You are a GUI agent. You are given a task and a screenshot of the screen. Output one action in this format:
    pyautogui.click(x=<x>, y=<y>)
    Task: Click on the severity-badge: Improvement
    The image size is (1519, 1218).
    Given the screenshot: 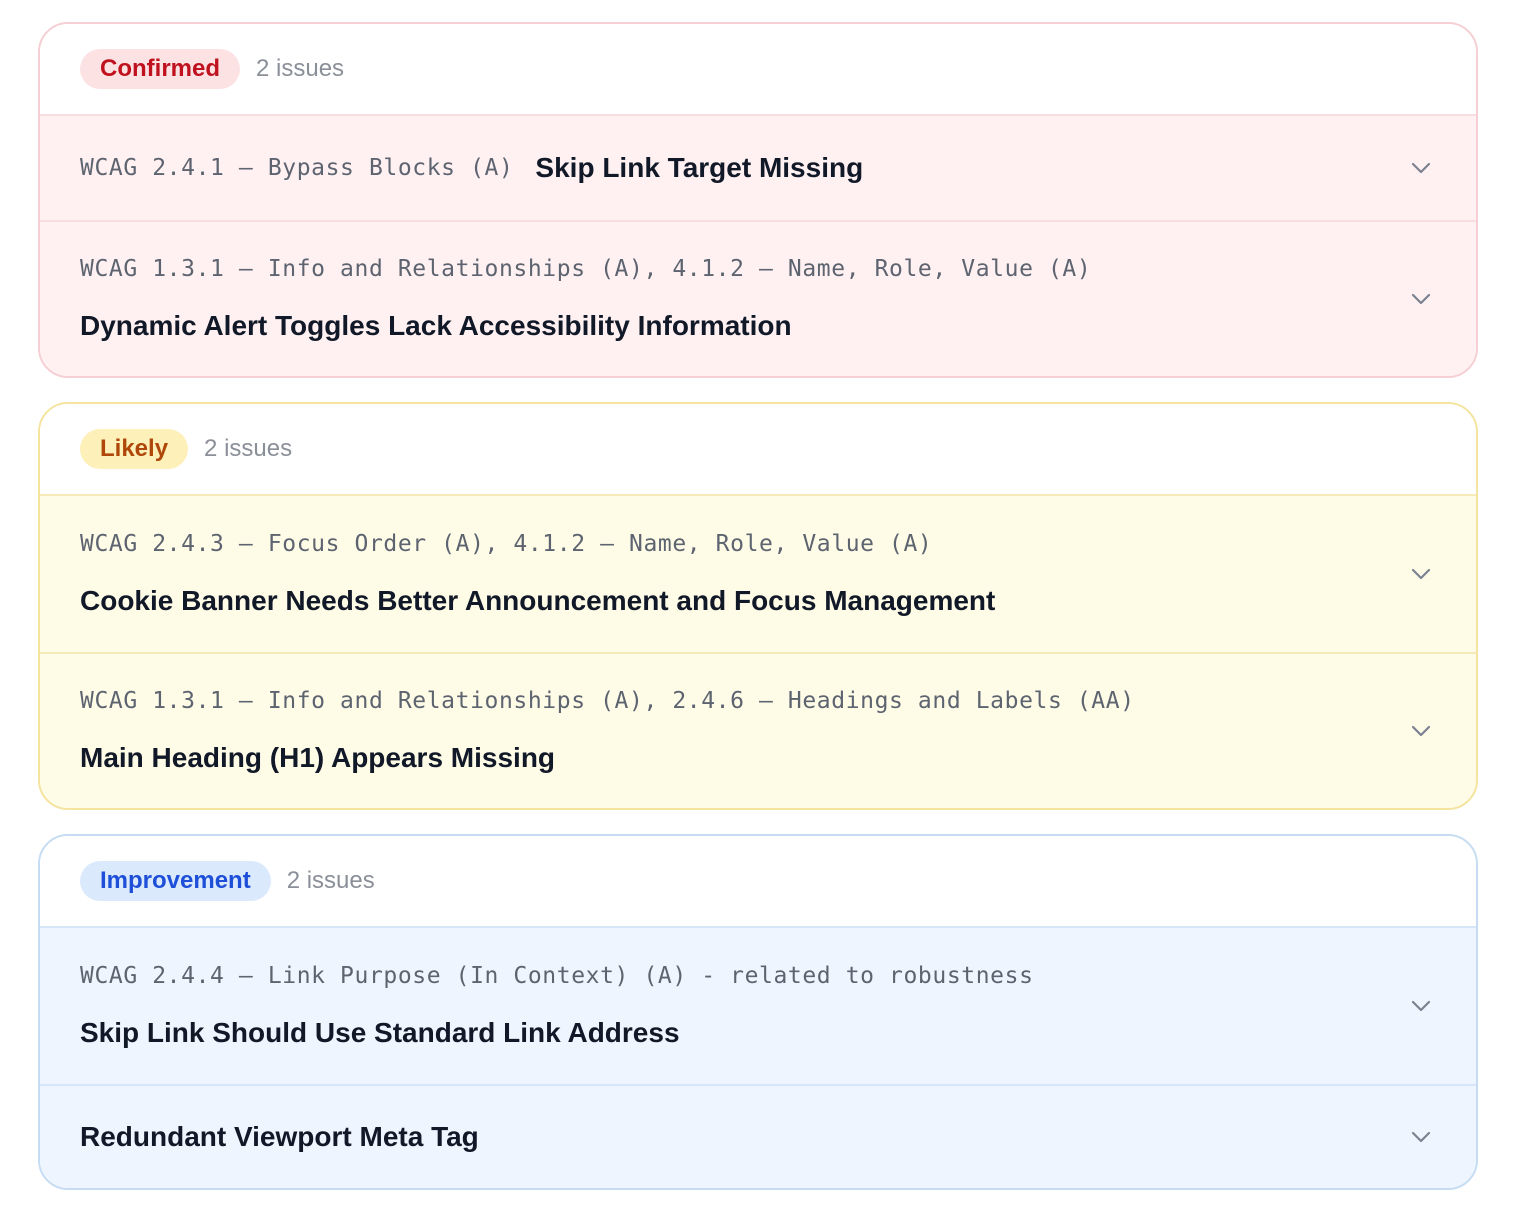 What is the action you would take?
    pyautogui.click(x=175, y=881)
    